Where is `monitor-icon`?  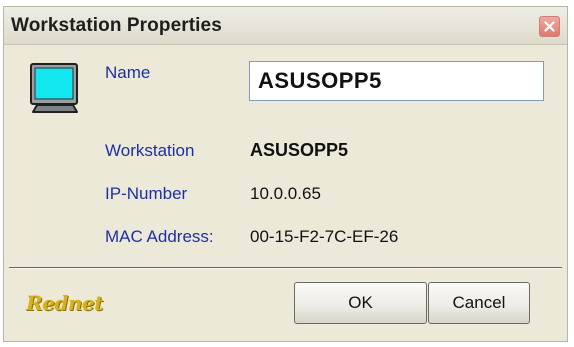 monitor-icon is located at coordinates (55, 88).